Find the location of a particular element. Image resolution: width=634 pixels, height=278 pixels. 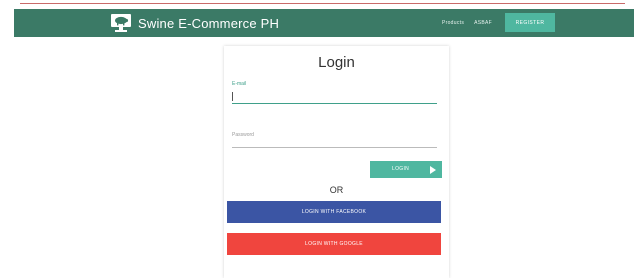

or-divider: OR is located at coordinates (336, 190).